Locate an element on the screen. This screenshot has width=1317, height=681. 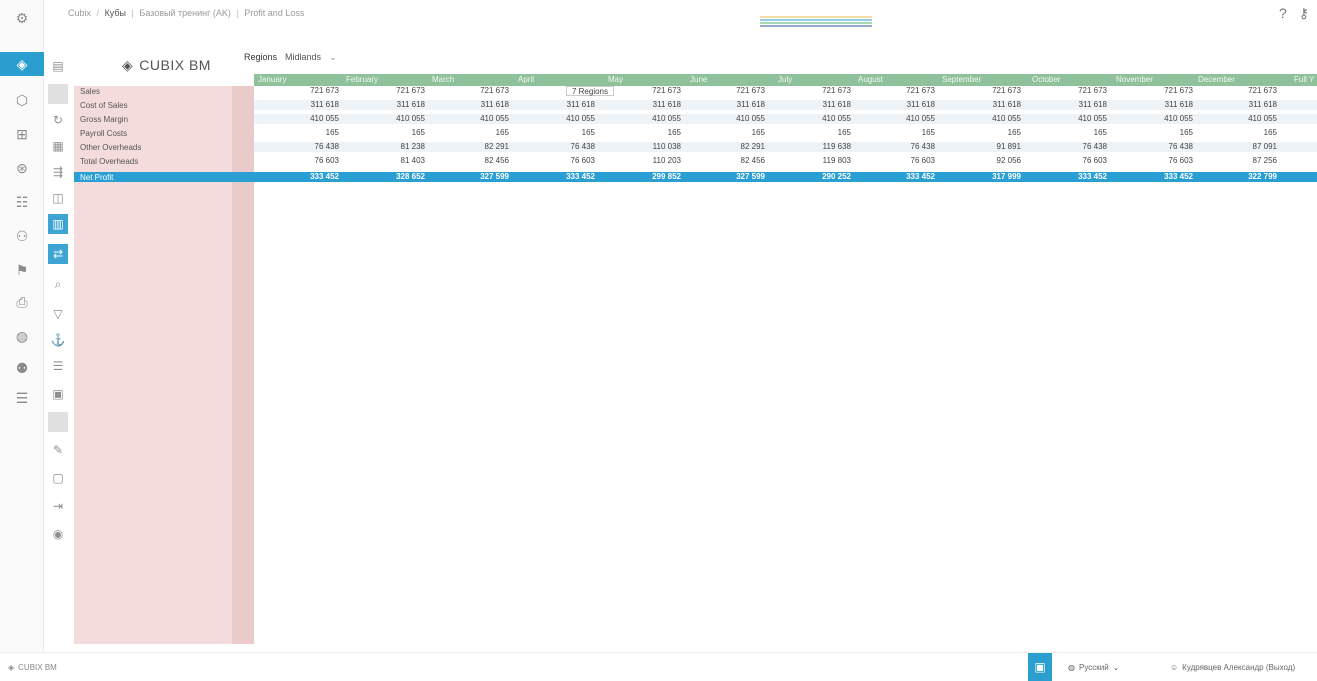
grid-icon: ▦ is located at coordinates (58, 146).